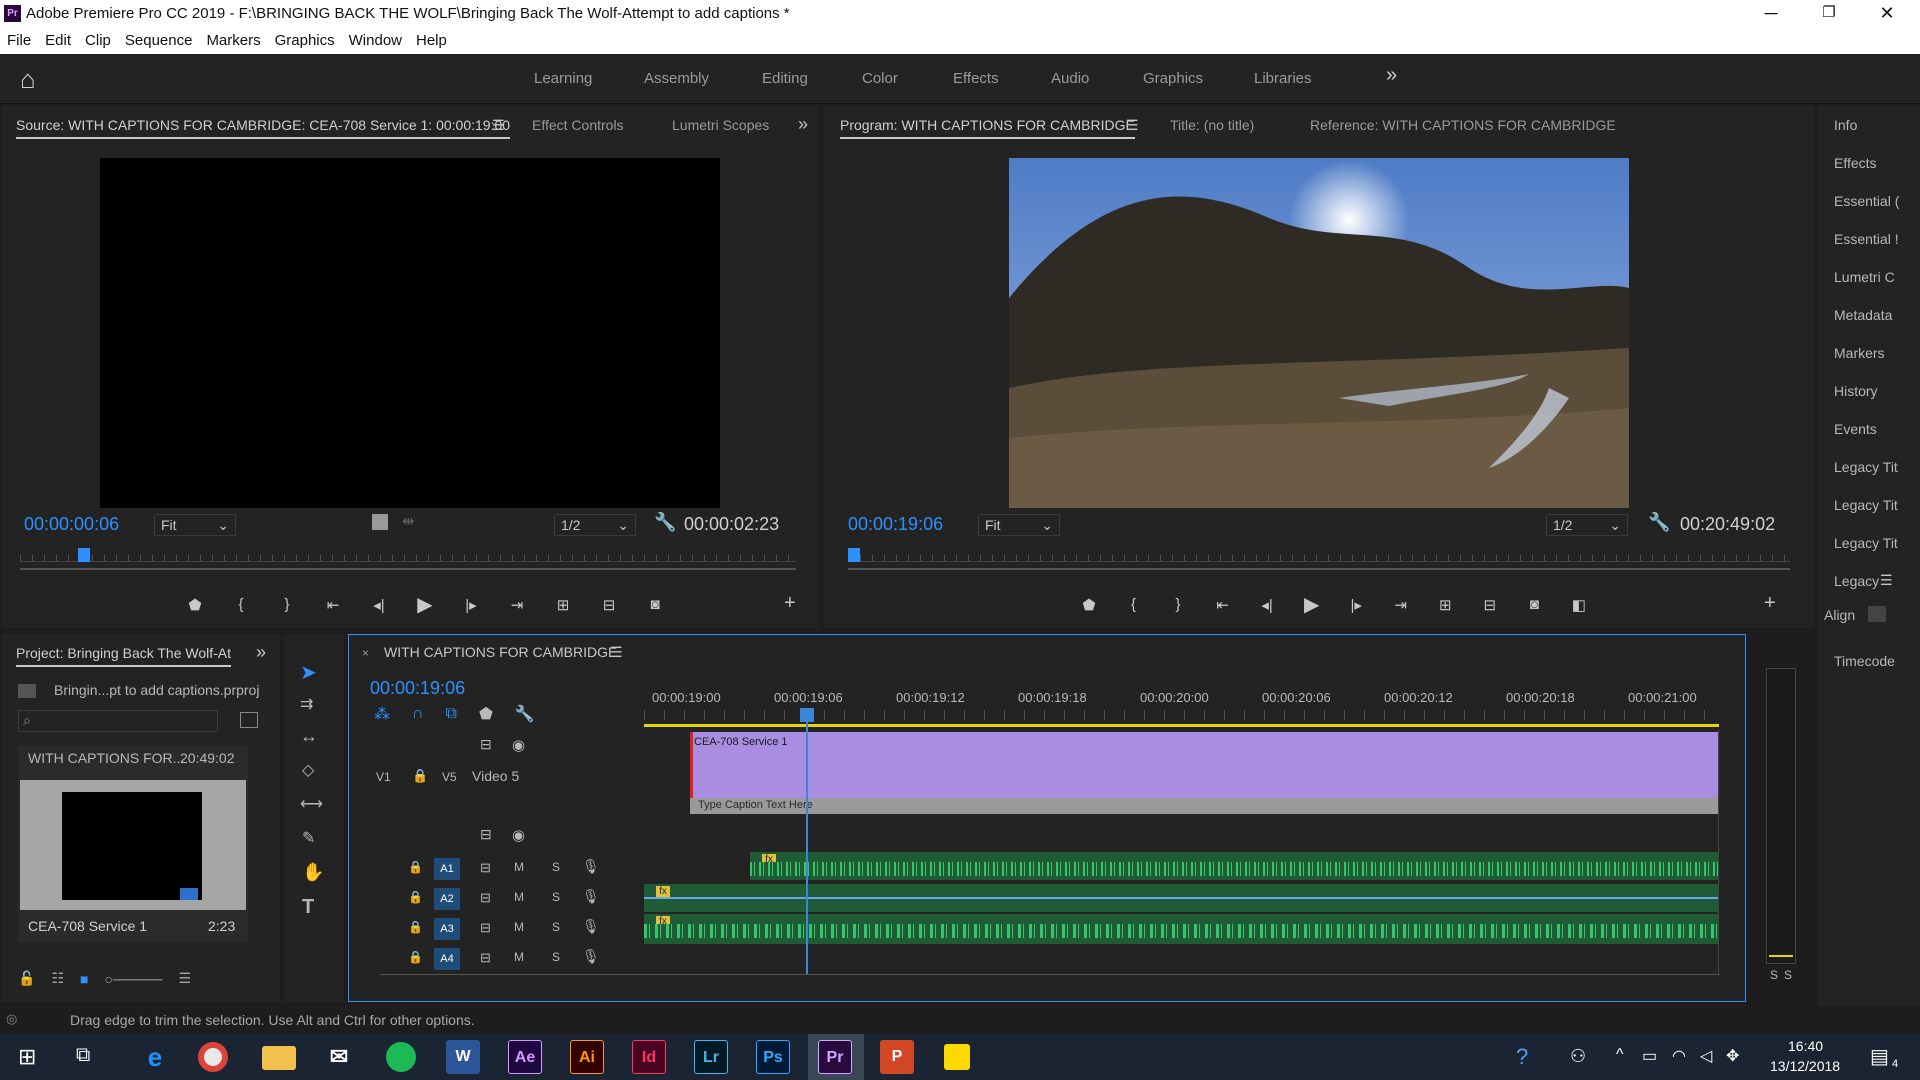 The height and width of the screenshot is (1080, 1920). What do you see at coordinates (1877, 163) in the screenshot?
I see `panel-effects: Effects` at bounding box center [1877, 163].